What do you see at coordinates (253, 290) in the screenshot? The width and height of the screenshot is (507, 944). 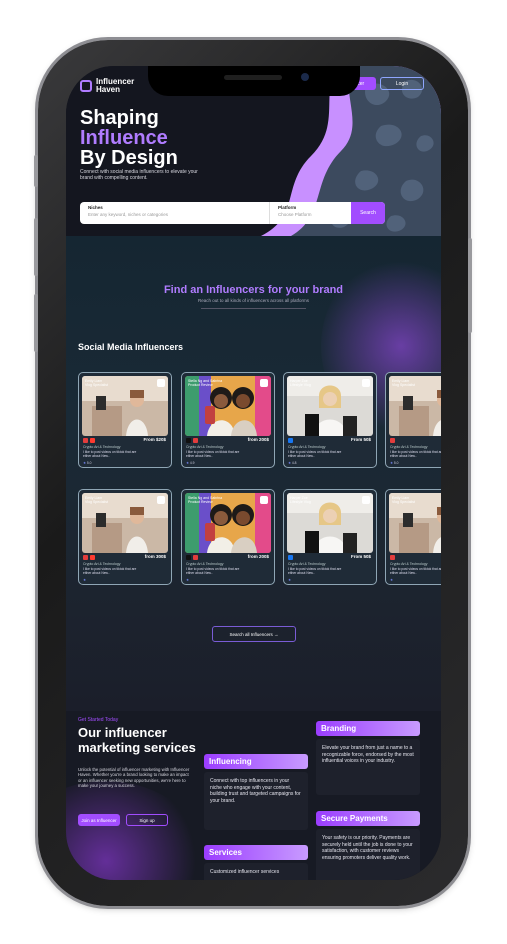 I see `find-title: Find an Influencers for your brand` at bounding box center [253, 290].